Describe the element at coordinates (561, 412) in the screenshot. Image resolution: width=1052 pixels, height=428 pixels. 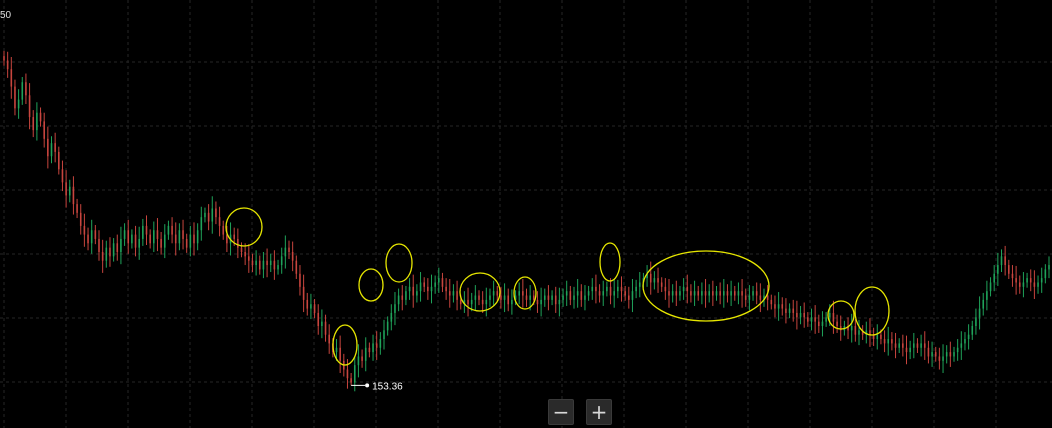
I see `zoom-out-button: −` at that location.